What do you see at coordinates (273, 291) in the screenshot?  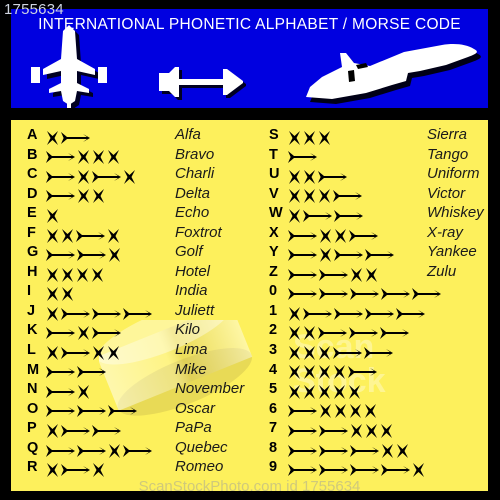 I see `row-character: 0` at bounding box center [273, 291].